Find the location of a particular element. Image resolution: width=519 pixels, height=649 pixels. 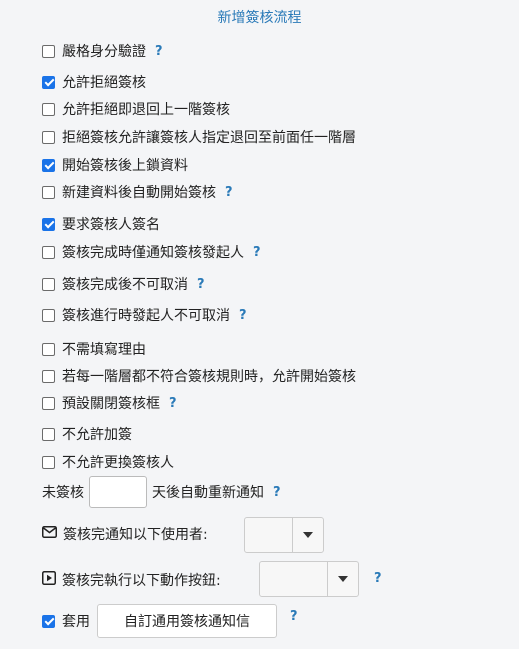

renotify-suffix: 天後自動重新通知 is located at coordinates (208, 493).